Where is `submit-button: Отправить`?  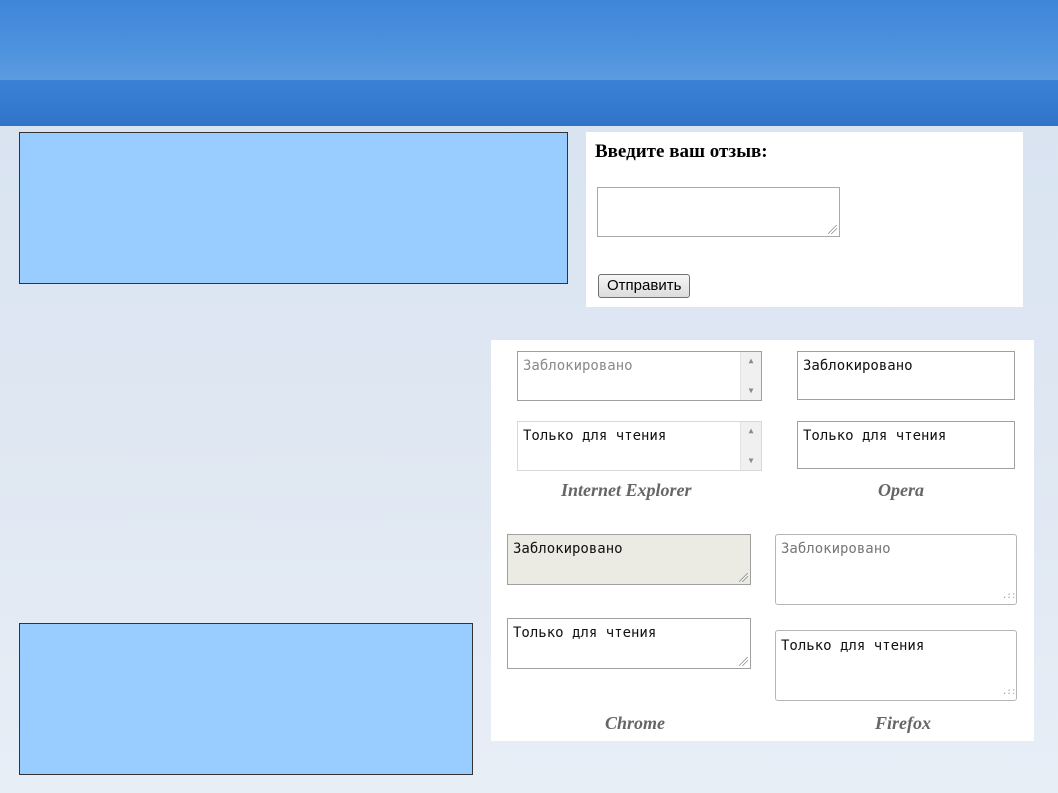
submit-button: Отправить is located at coordinates (644, 286).